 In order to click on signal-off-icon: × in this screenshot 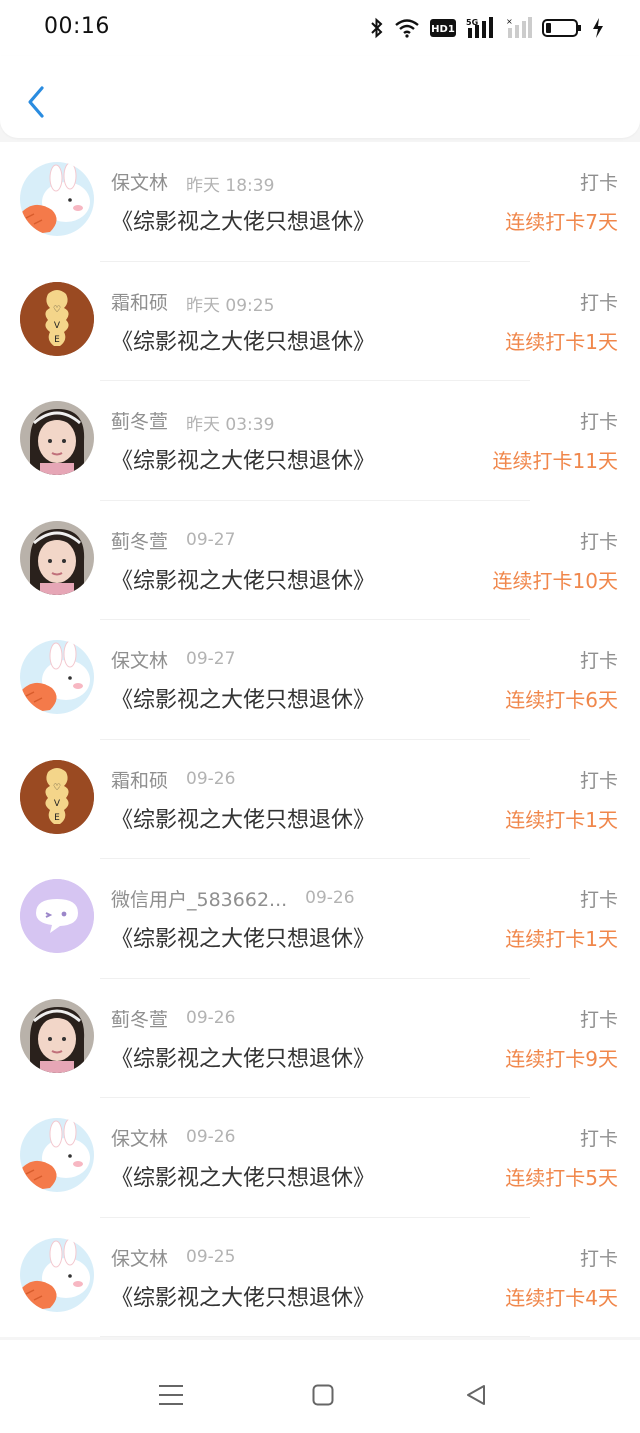, I will do `click(519, 28)`.